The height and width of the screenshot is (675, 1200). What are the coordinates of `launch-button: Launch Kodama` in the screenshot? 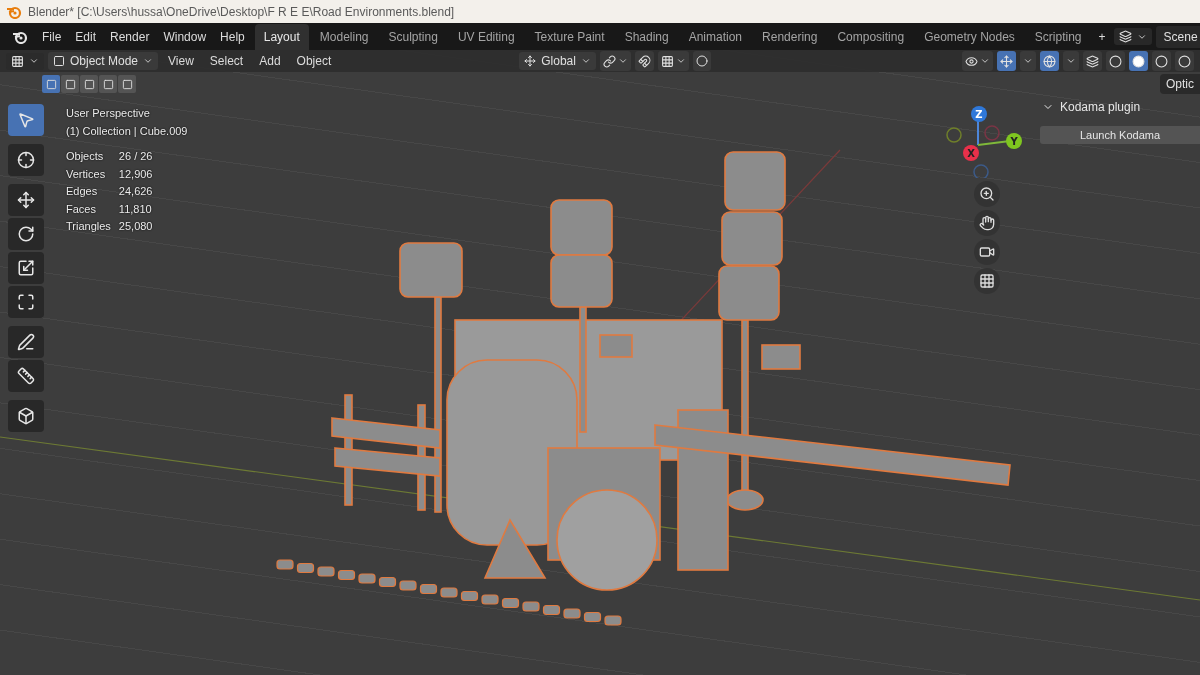 It's located at (1120, 135).